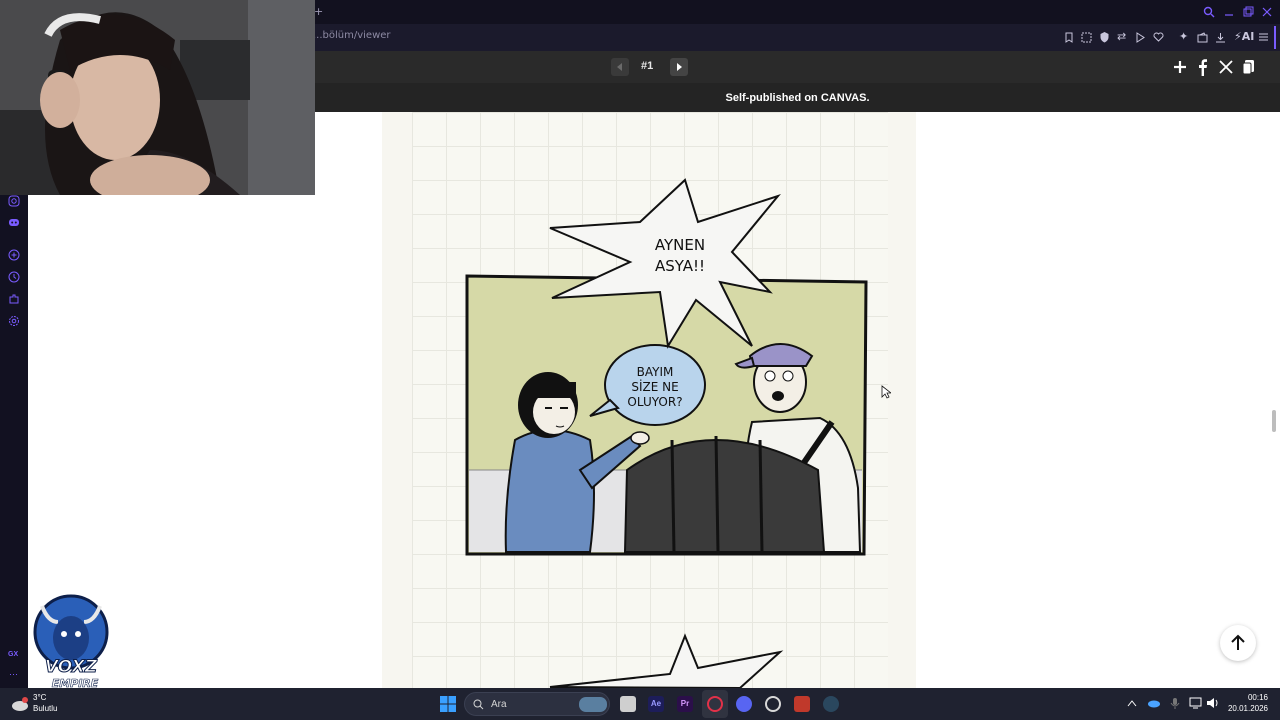  What do you see at coordinates (1229, 12) in the screenshot?
I see `minimize-icon` at bounding box center [1229, 12].